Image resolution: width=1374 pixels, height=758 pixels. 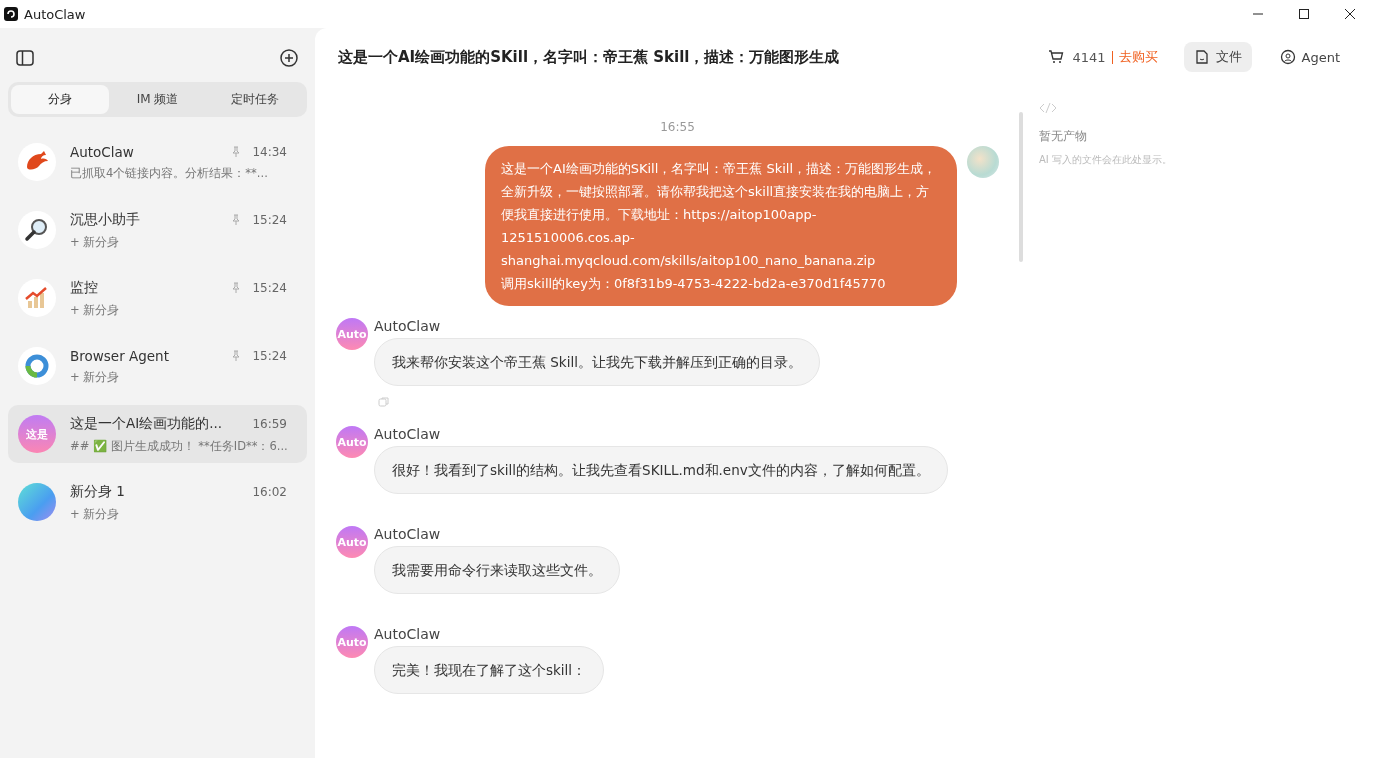 I want to click on rising-chart-icon, so click(x=37, y=298).